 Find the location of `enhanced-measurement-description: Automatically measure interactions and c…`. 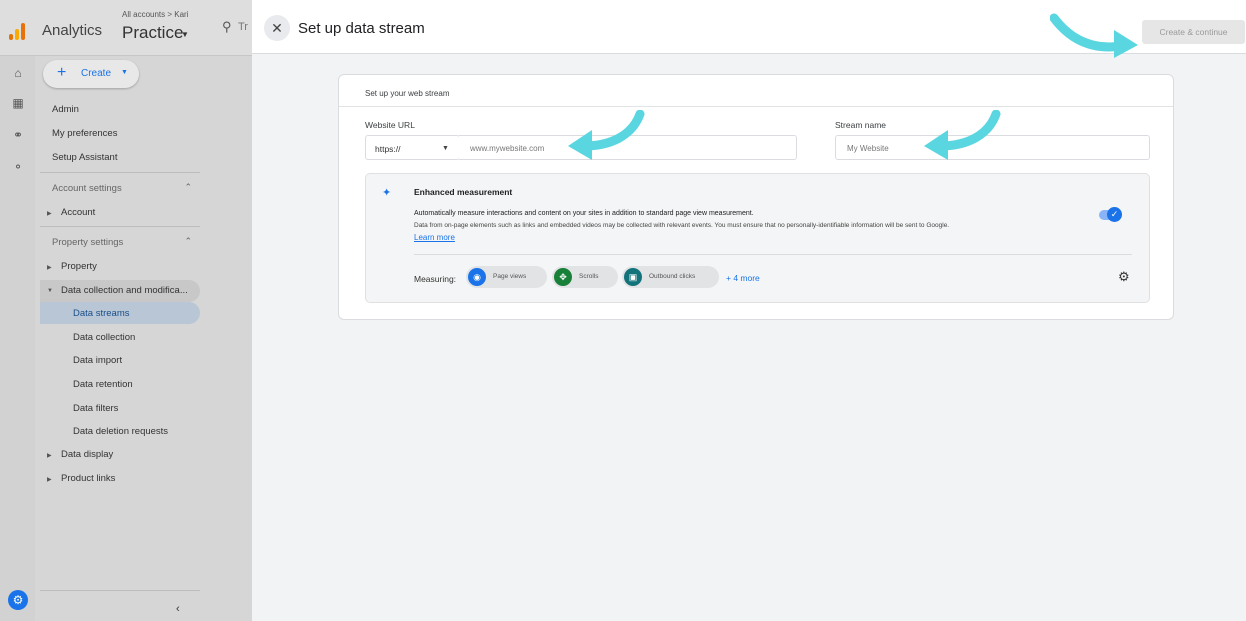

enhanced-measurement-description: Automatically measure interactions and c… is located at coordinates (584, 213).